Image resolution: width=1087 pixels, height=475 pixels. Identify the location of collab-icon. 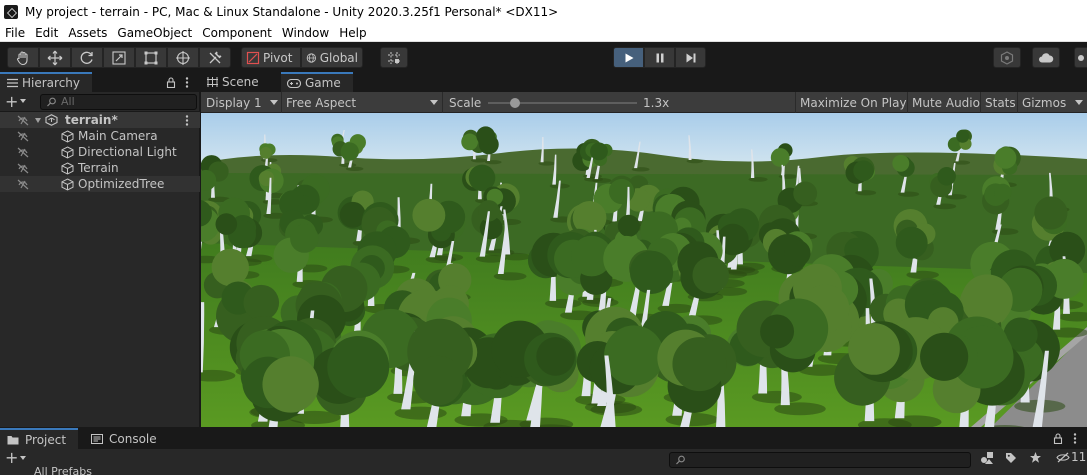
(1007, 57).